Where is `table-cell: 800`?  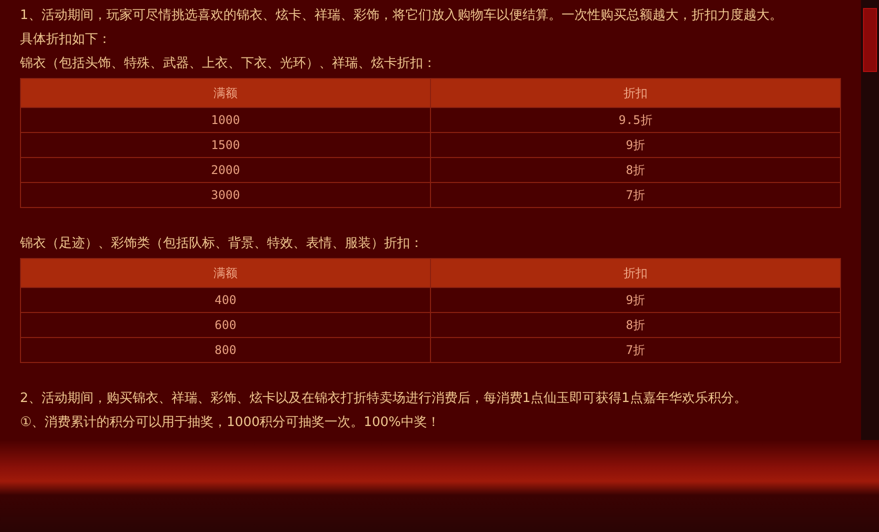 table-cell: 800 is located at coordinates (225, 350).